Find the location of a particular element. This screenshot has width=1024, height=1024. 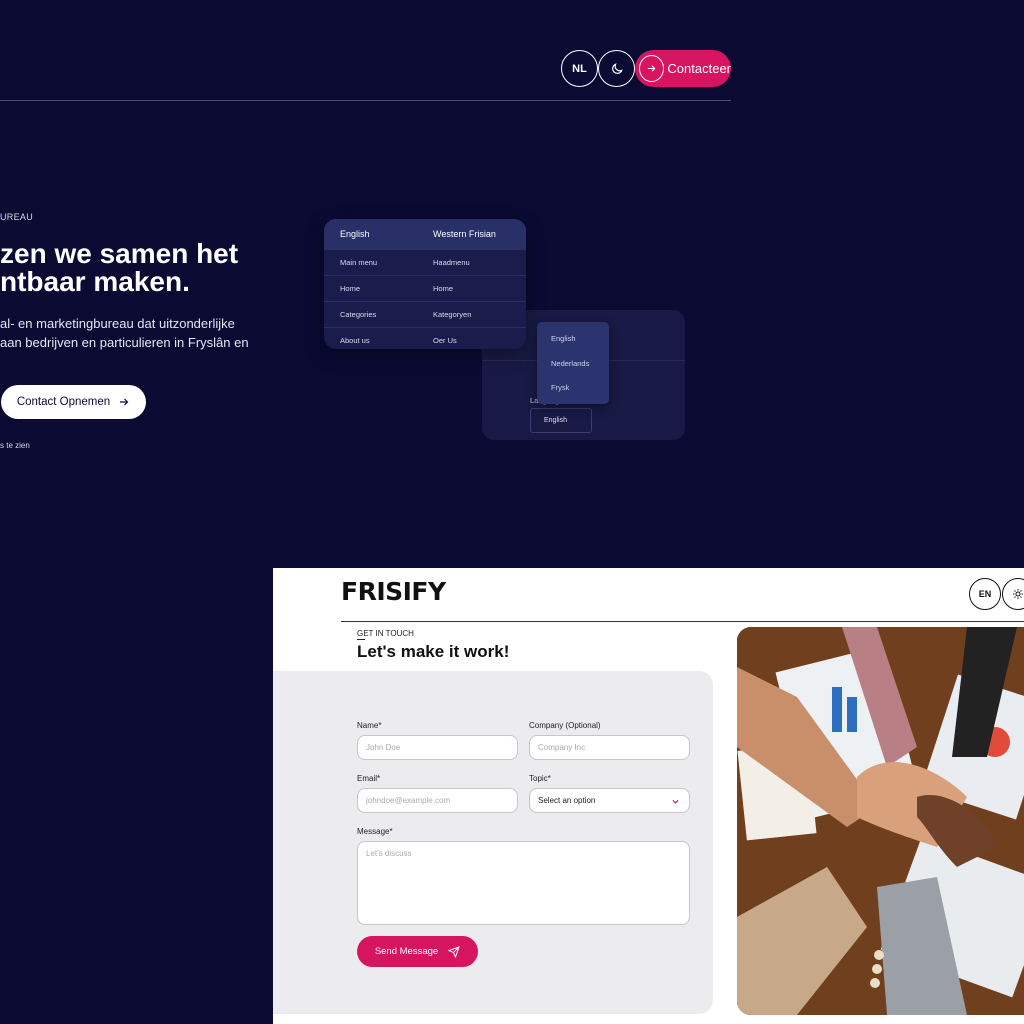

language-button: EN is located at coordinates (985, 594).